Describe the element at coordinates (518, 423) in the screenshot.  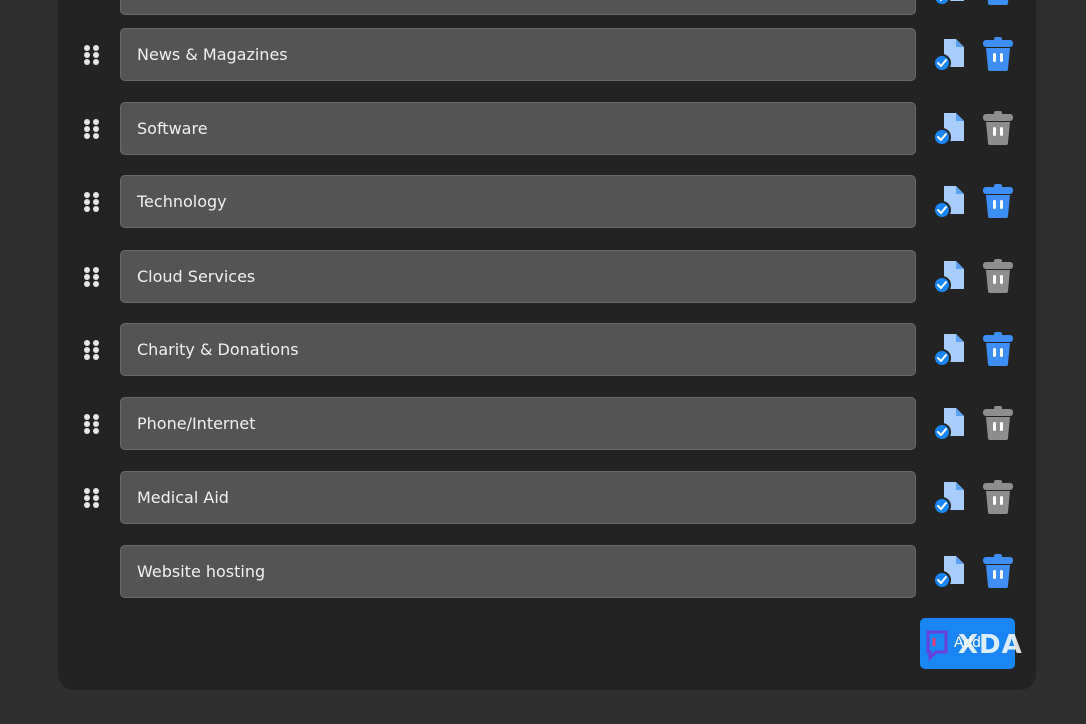
I see `category-name-field: Phone/Internet` at that location.